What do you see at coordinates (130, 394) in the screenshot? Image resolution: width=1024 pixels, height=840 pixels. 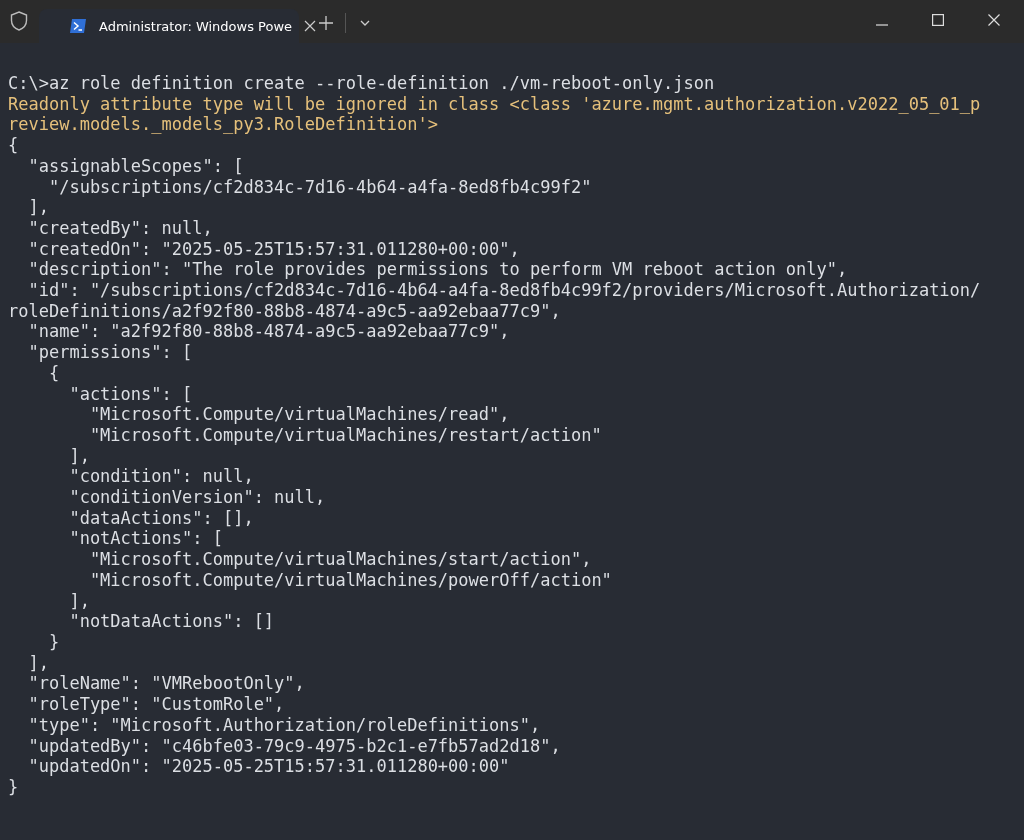 I see `output-line: "actions": [` at bounding box center [130, 394].